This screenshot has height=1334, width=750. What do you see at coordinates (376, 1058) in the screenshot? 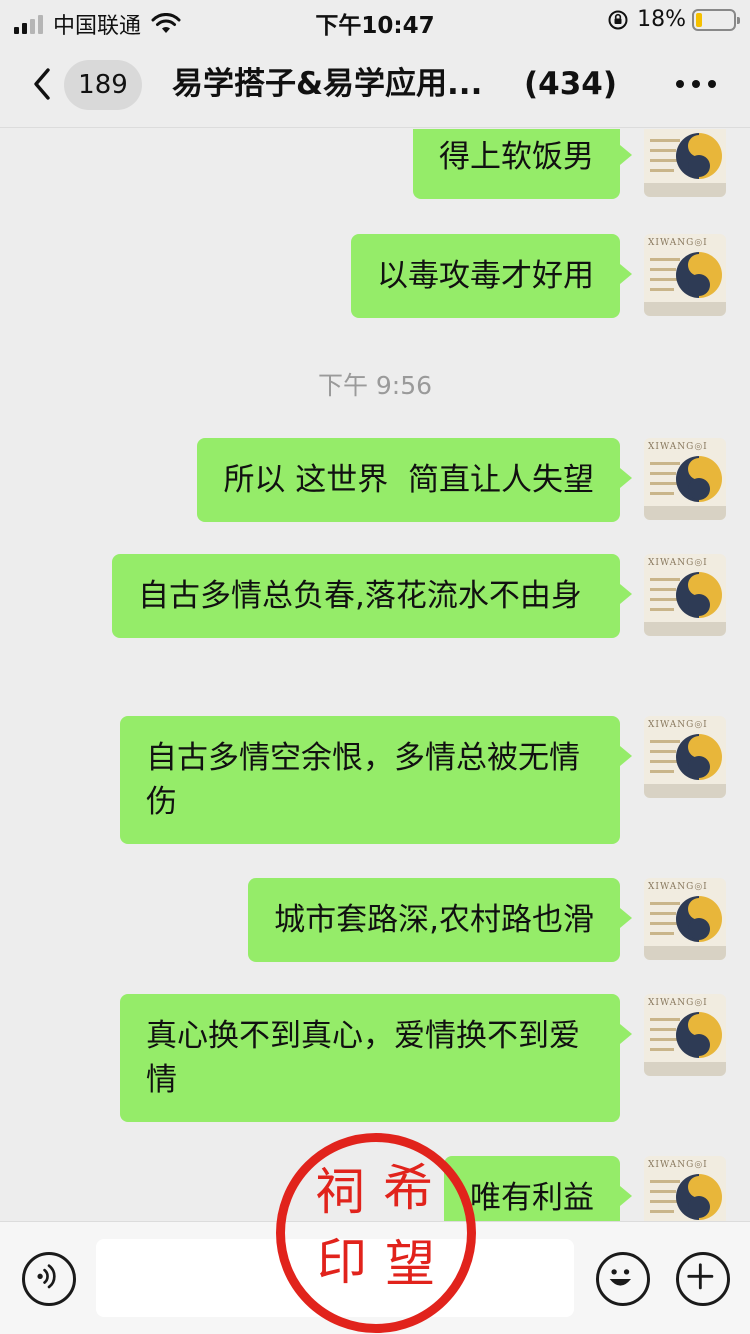
I see `message-bubble: 真心换不到真心，爱情换不到爱情` at bounding box center [376, 1058].